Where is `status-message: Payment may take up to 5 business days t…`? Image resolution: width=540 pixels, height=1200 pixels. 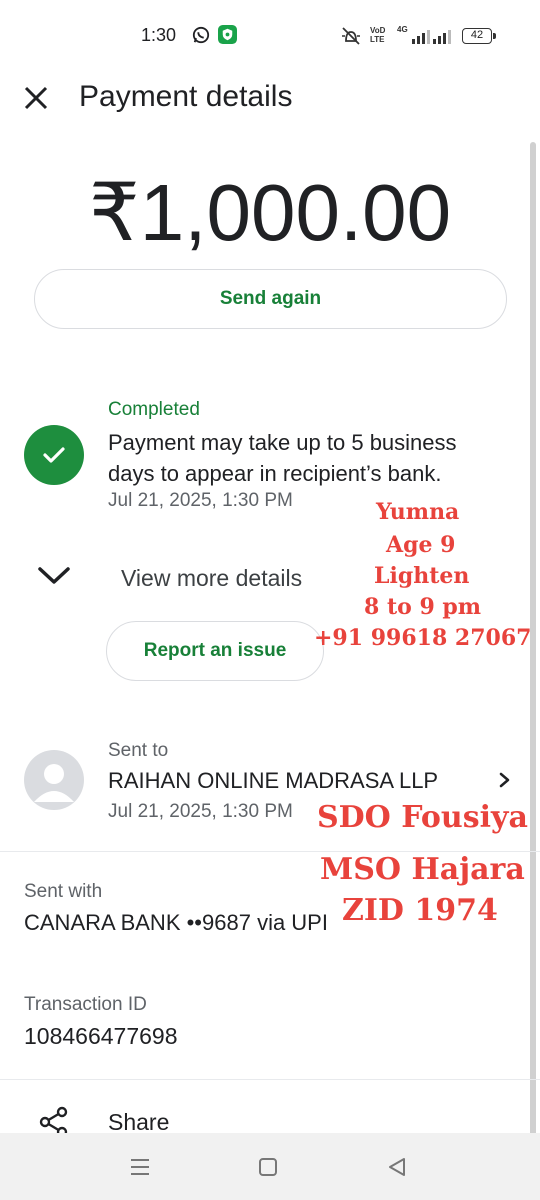 status-message: Payment may take up to 5 business days t… is located at coordinates (282, 458).